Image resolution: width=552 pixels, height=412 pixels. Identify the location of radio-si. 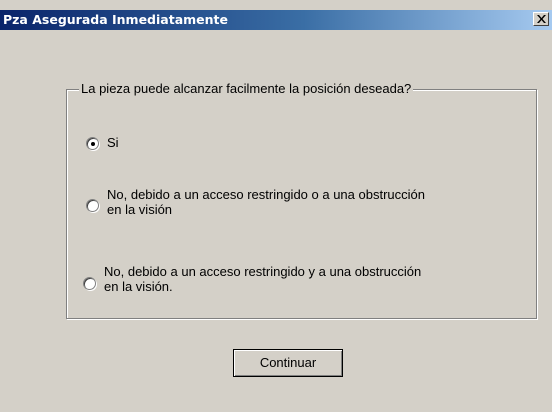
(92, 143).